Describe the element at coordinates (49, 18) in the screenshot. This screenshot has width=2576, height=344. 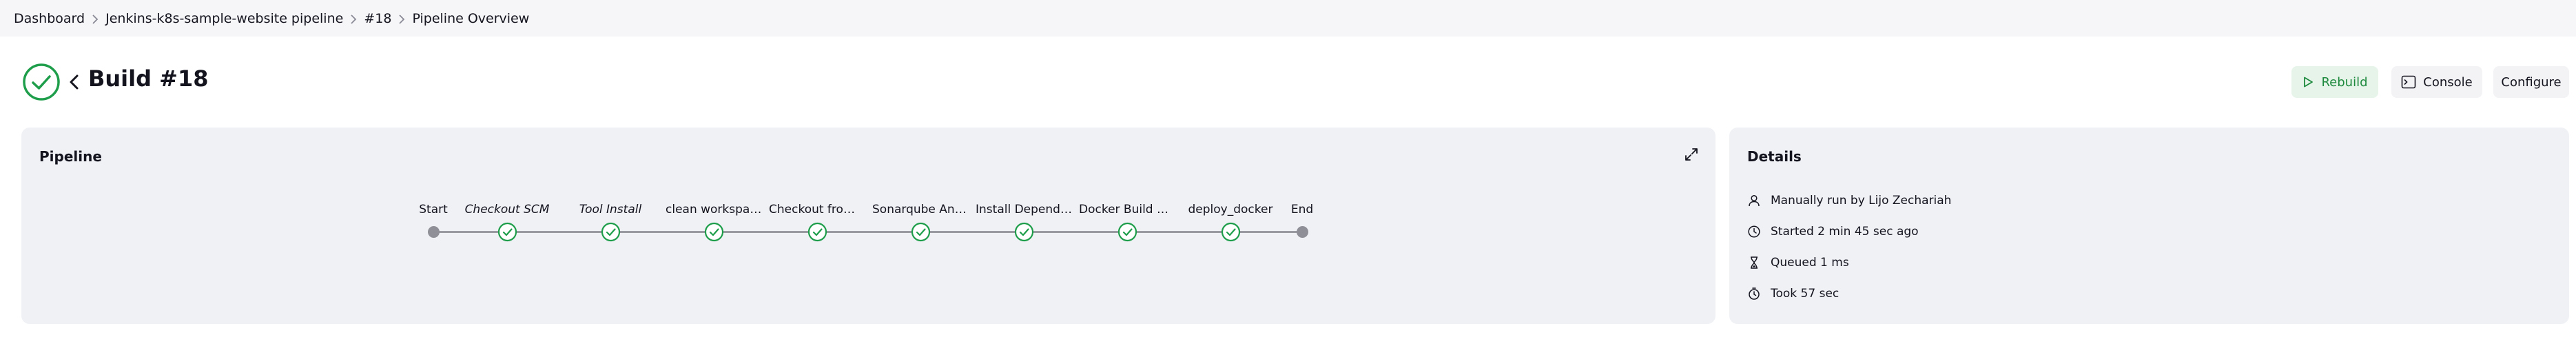
I see `breadcrumb-dashboard: Dashboard` at that location.